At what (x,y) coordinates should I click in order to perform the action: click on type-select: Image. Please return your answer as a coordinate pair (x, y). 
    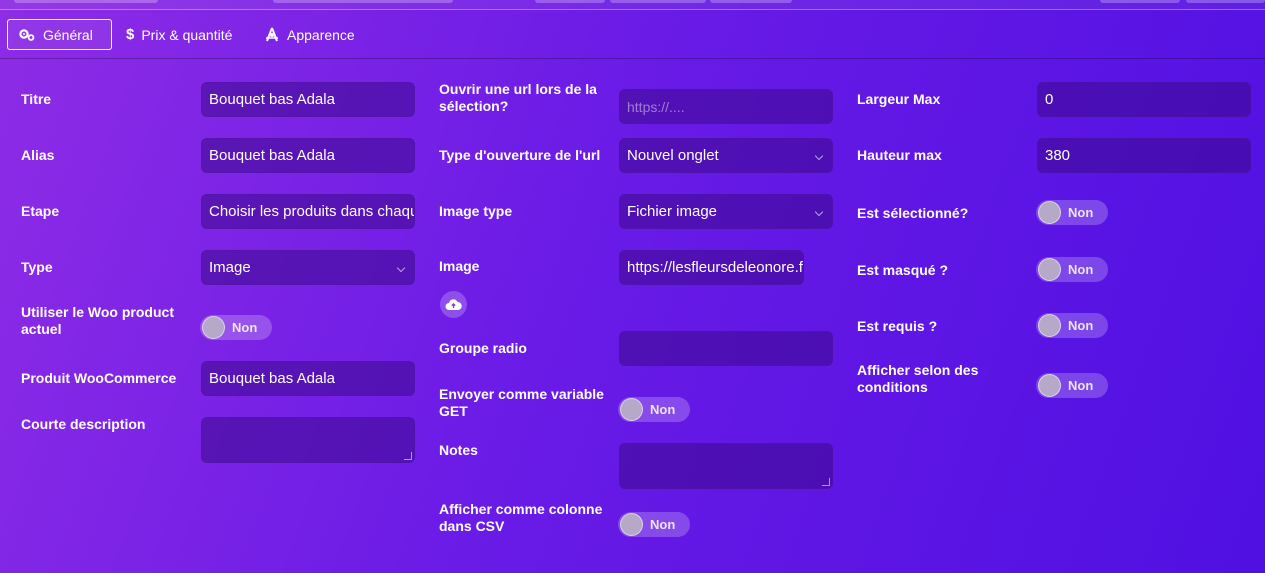
    Looking at the image, I should click on (308, 267).